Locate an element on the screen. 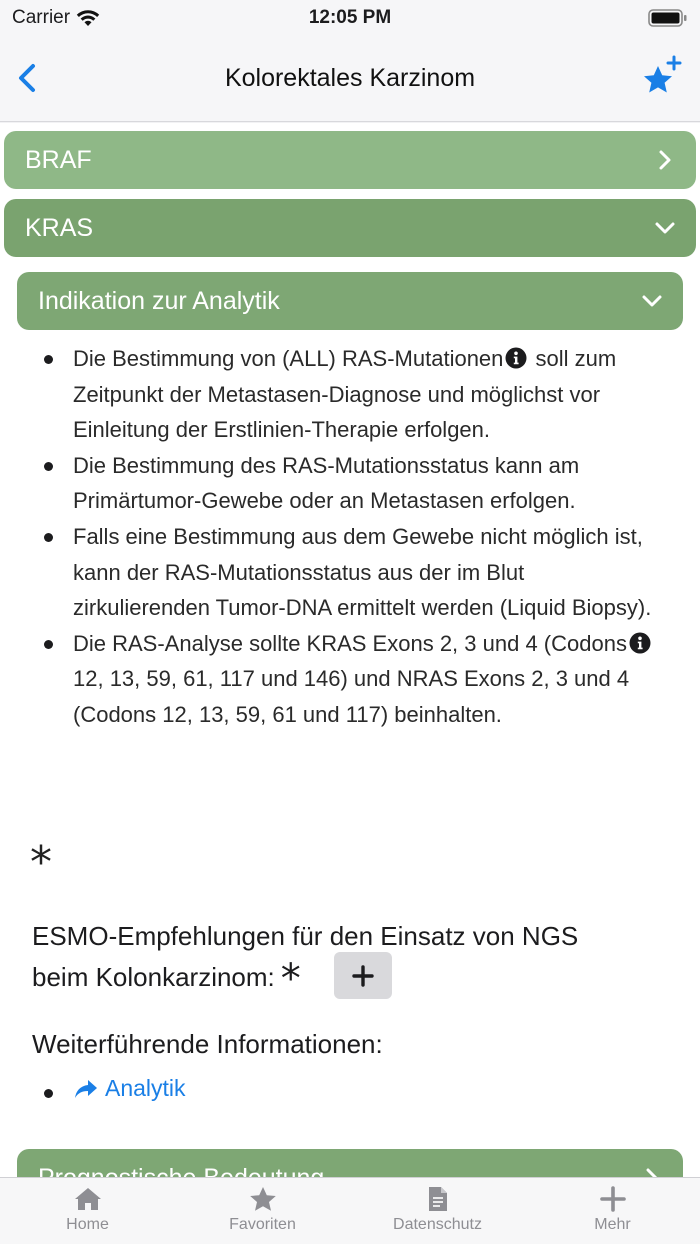 Image resolution: width=700 pixels, height=1244 pixels. clock: 12:05 PM is located at coordinates (350, 17).